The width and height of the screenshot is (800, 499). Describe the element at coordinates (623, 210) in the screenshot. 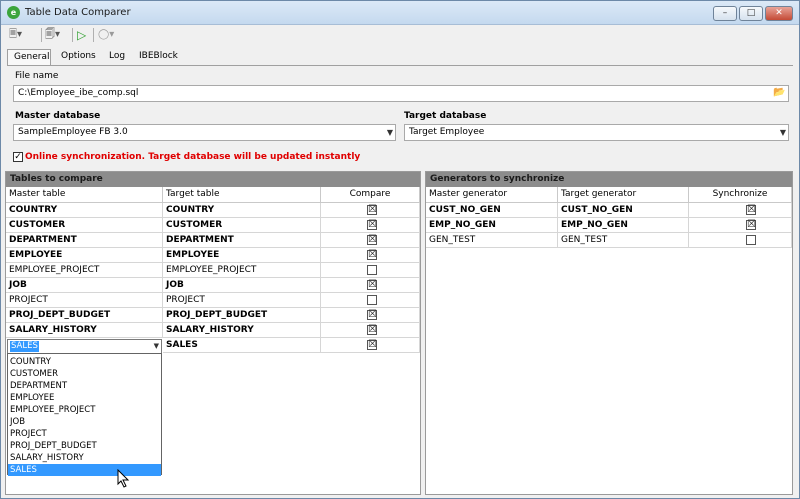

I see `target-generator-cell: CUST_NO_GEN` at that location.